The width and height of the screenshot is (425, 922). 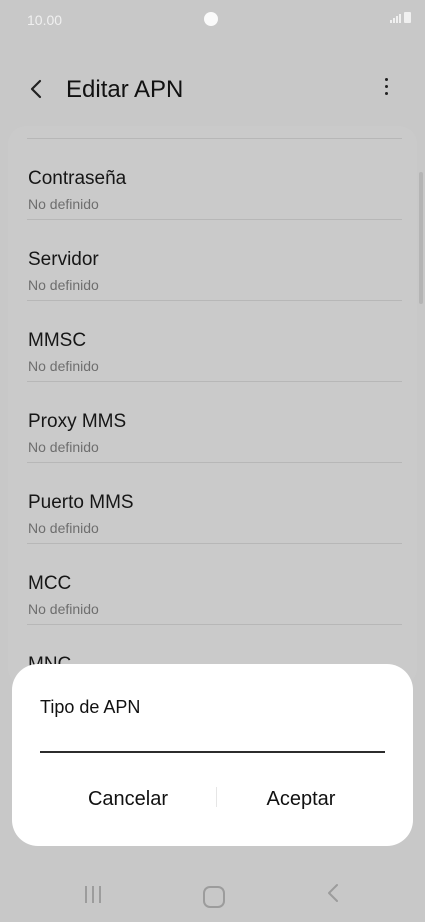 What do you see at coordinates (212, 421) in the screenshot?
I see `list-item-proxy-mms: Proxy MMS No definido` at bounding box center [212, 421].